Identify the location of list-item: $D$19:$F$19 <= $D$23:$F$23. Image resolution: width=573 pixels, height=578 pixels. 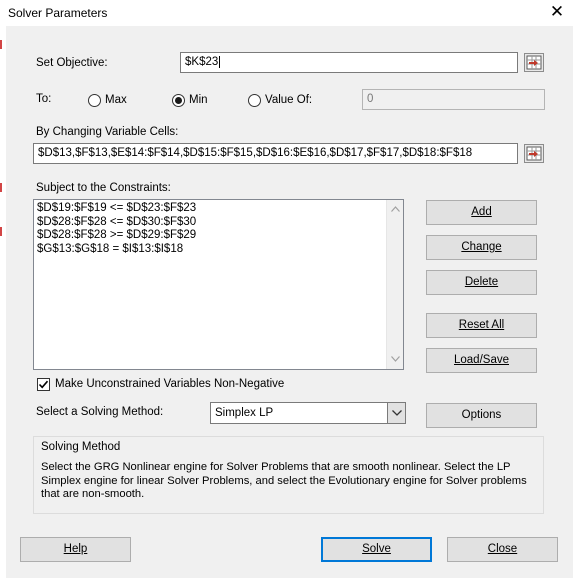
(116, 209).